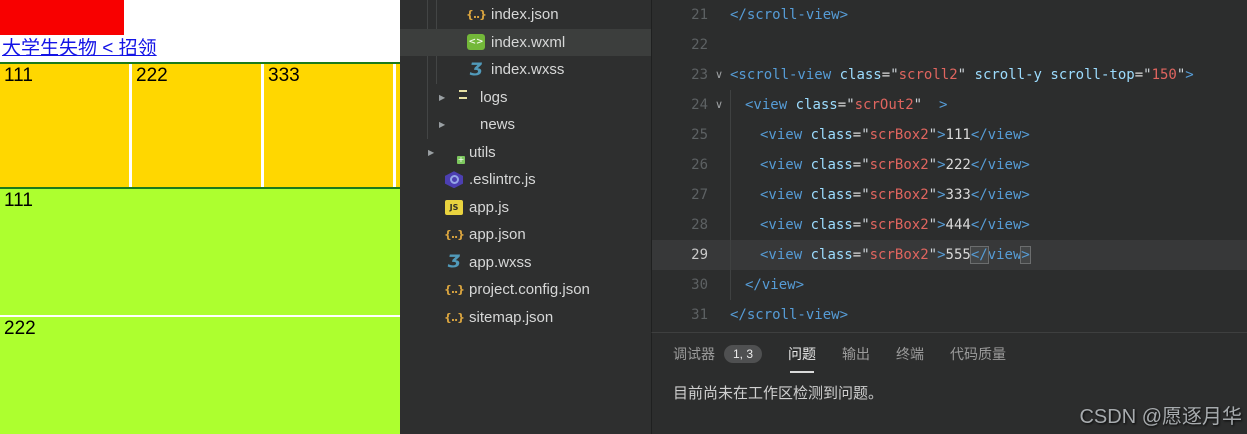  I want to click on code-text: <view class="scrBox2">444</view>, so click(988, 225).